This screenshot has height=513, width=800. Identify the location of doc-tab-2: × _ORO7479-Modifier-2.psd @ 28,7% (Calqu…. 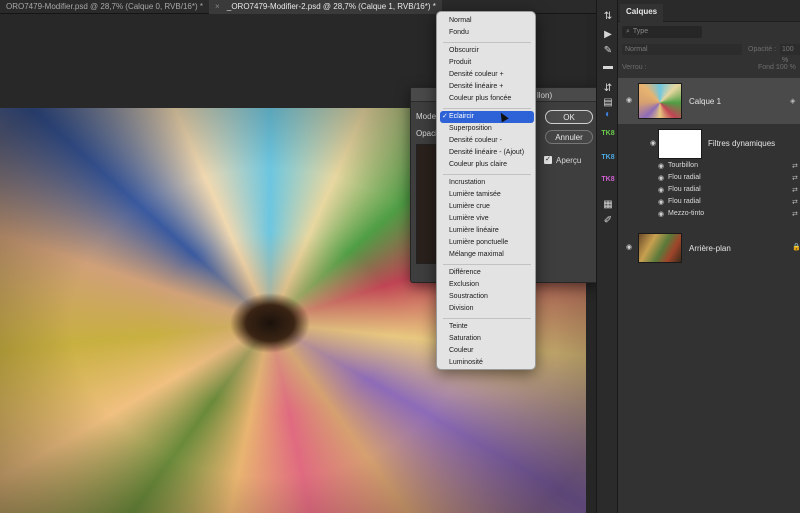
(325, 7).